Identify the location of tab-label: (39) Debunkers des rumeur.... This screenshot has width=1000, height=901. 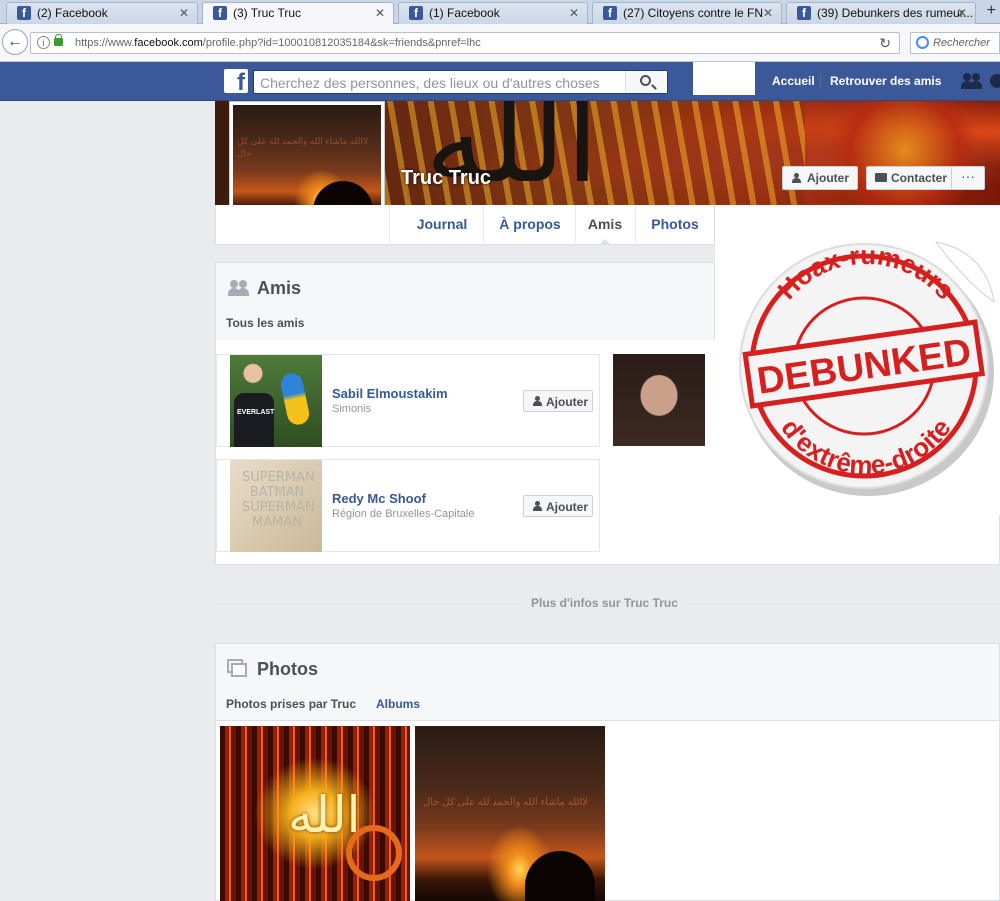
(895, 13).